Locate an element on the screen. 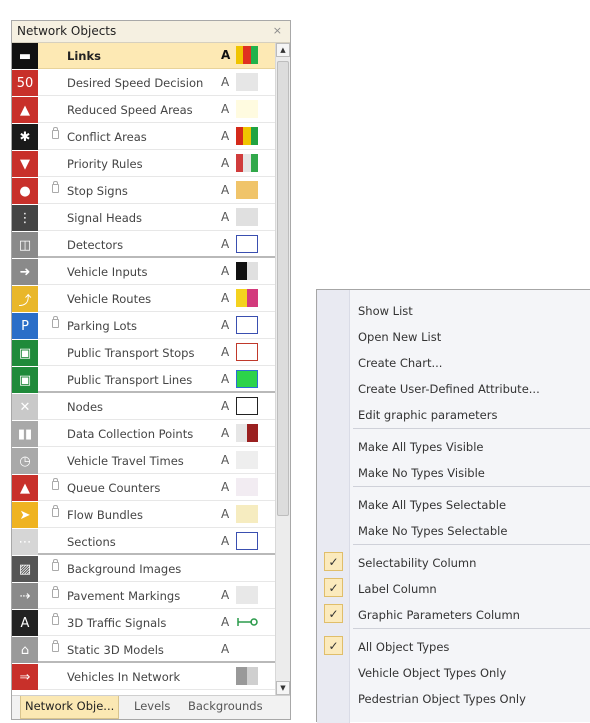 This screenshot has height=723, width=590. close-icon: × is located at coordinates (277, 30).